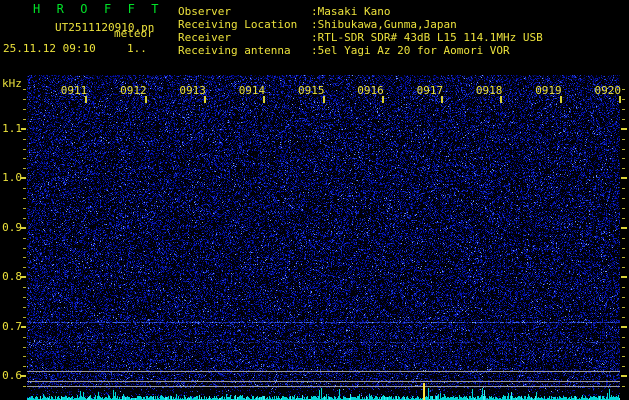 The width and height of the screenshot is (629, 400). Describe the element at coordinates (311, 90) in the screenshot. I see `time-axis-label: 0915` at that location.